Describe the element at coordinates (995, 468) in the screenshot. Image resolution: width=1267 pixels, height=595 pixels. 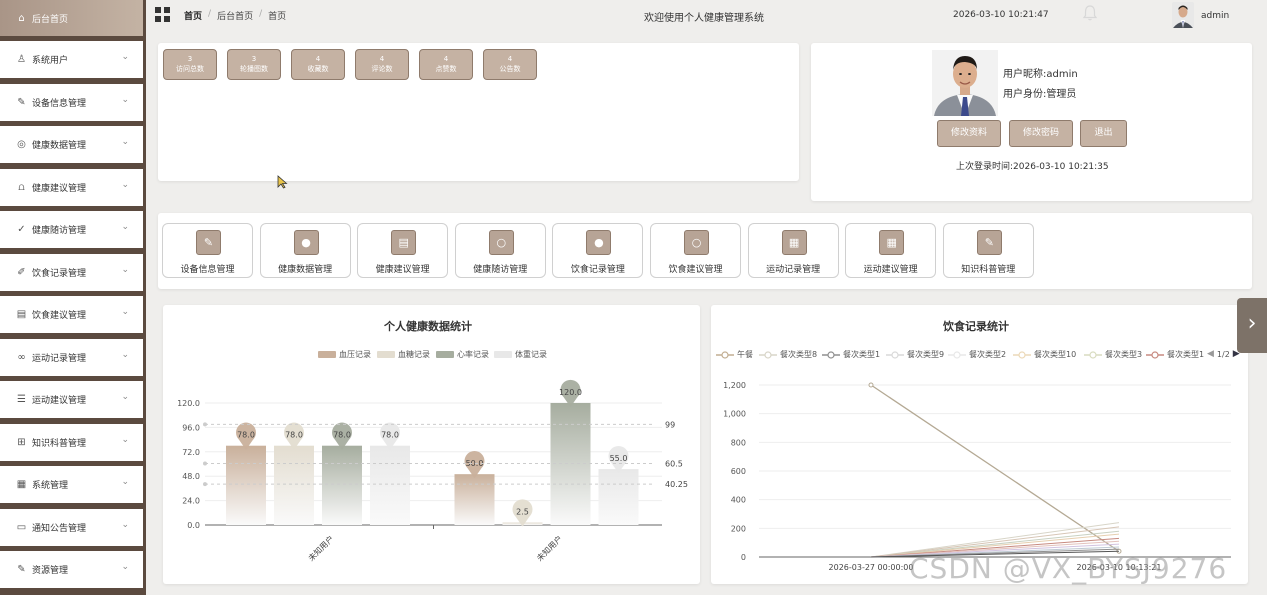
I see `series-line` at that location.